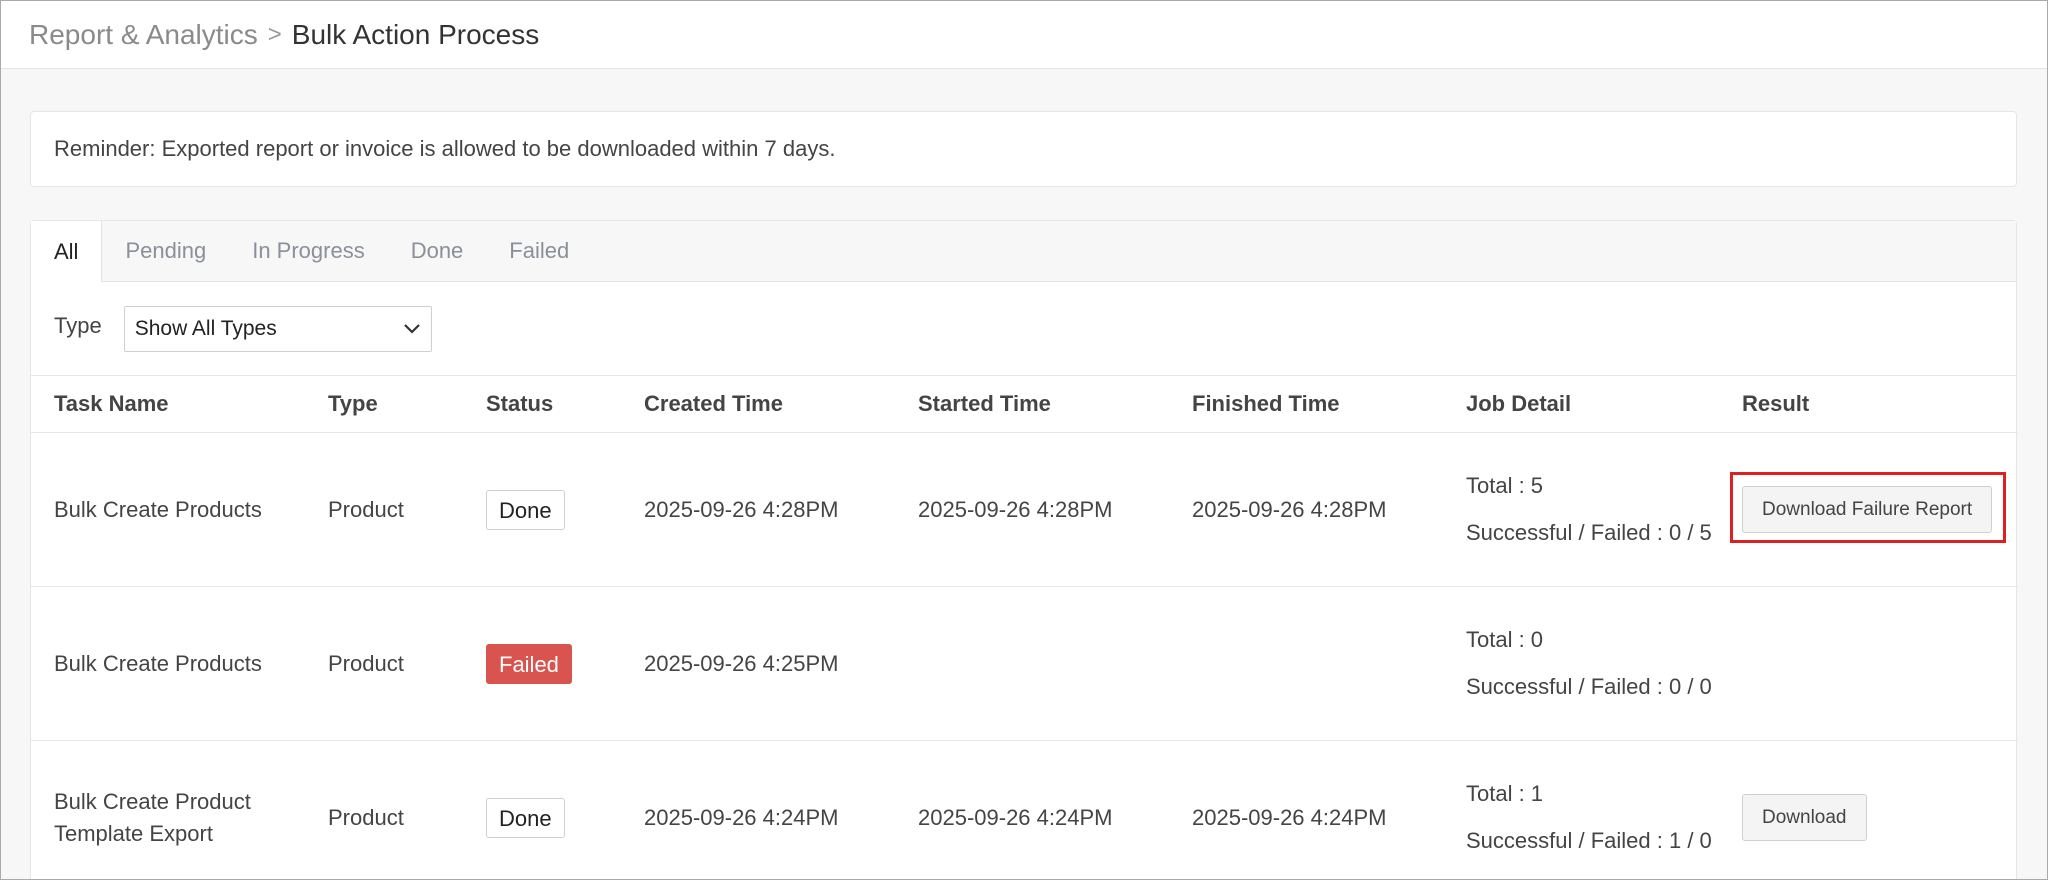 This screenshot has width=2048, height=880. Describe the element at coordinates (384, 404) in the screenshot. I see `column-header-type: Type` at that location.